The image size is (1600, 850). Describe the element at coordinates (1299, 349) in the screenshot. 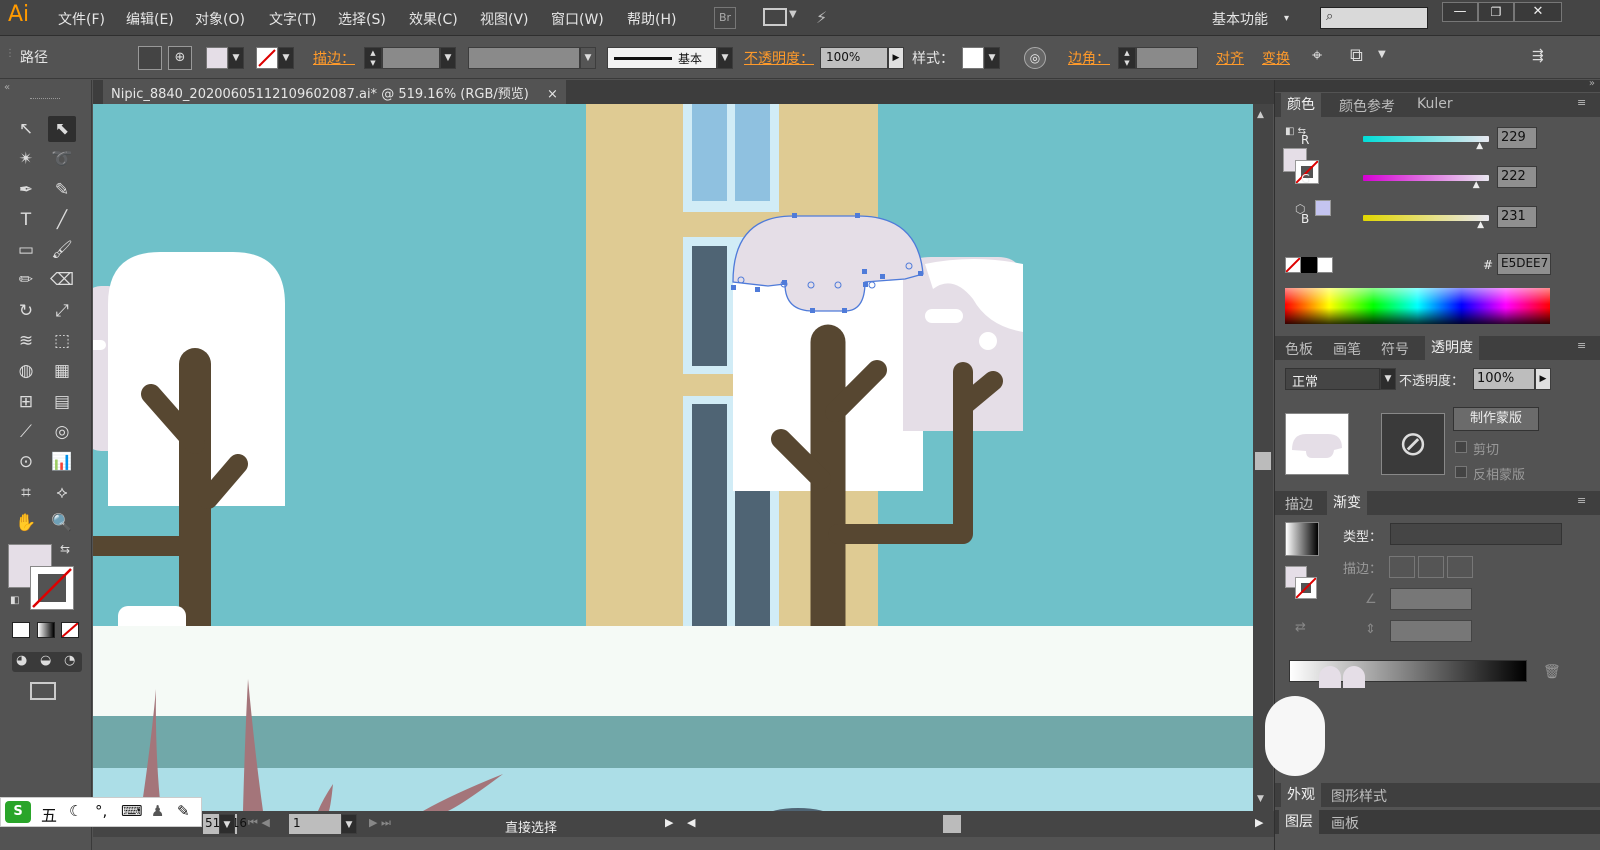

I see `tab-swatches: 色板` at that location.